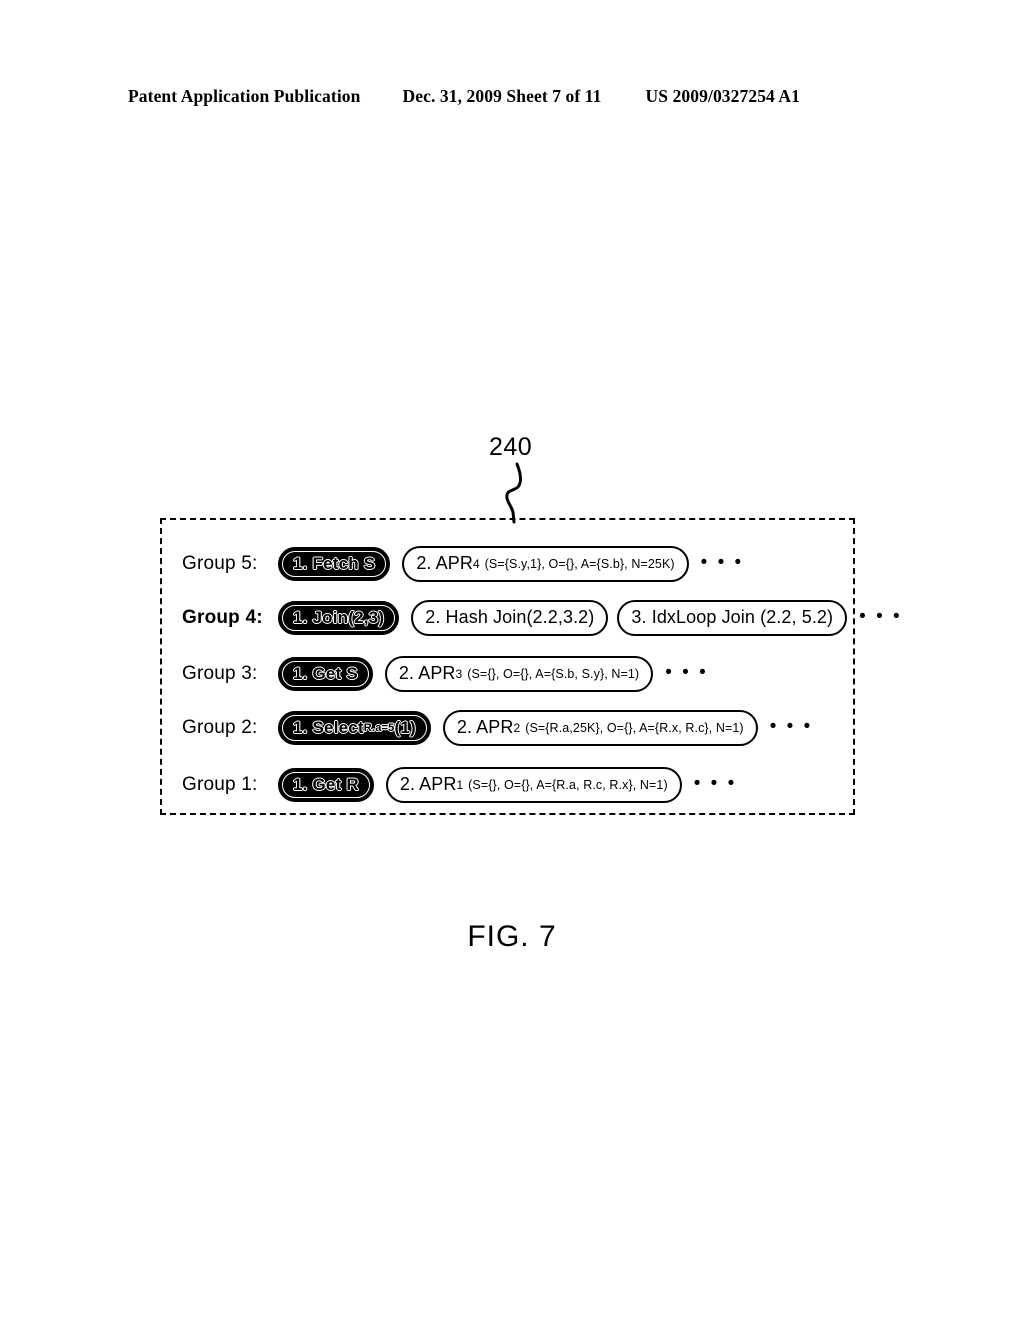 This screenshot has width=1024, height=1320. I want to click on group-1-apr-main-text: 2. APR, so click(428, 784).